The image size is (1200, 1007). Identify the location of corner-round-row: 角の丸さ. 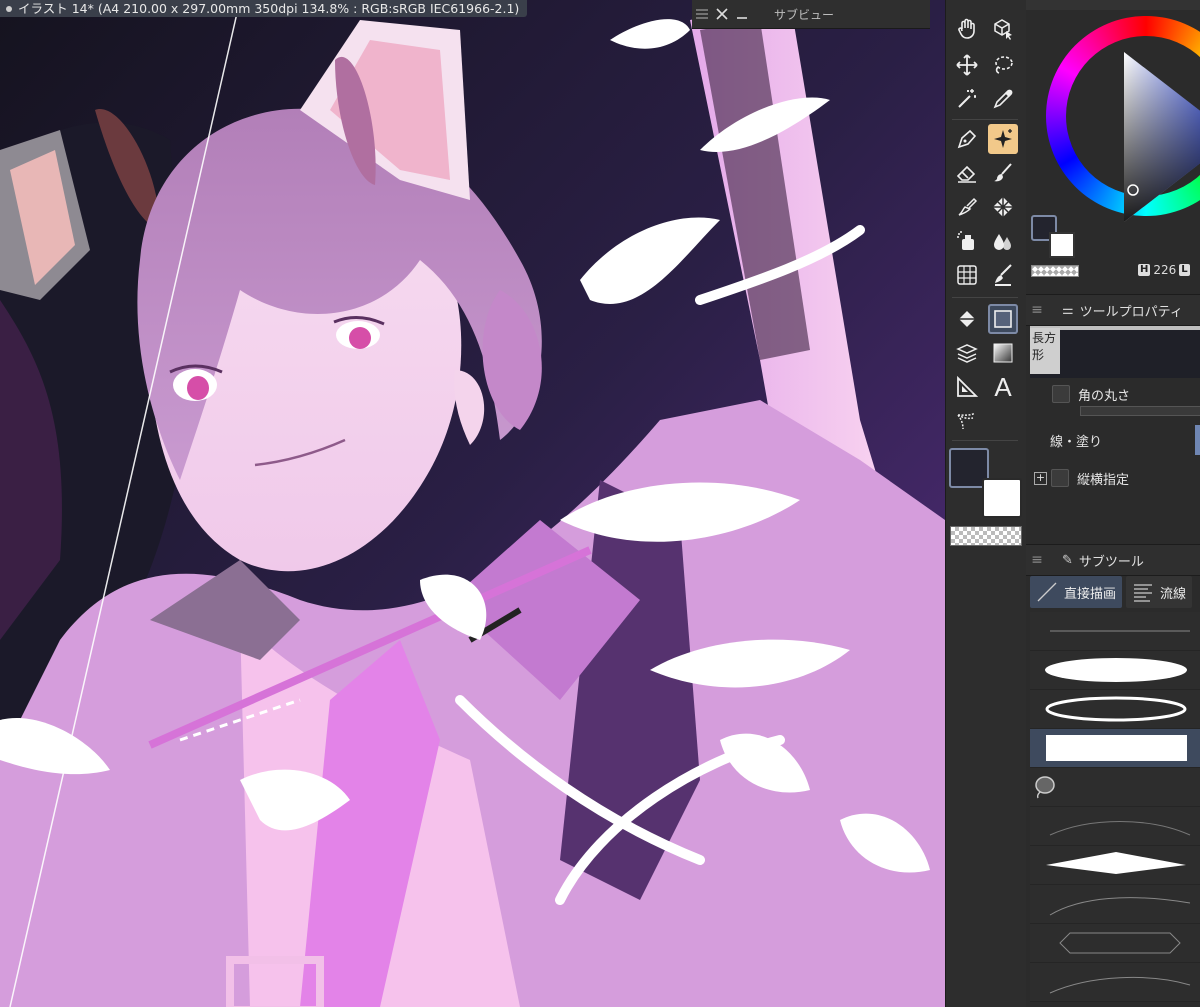
(1115, 394).